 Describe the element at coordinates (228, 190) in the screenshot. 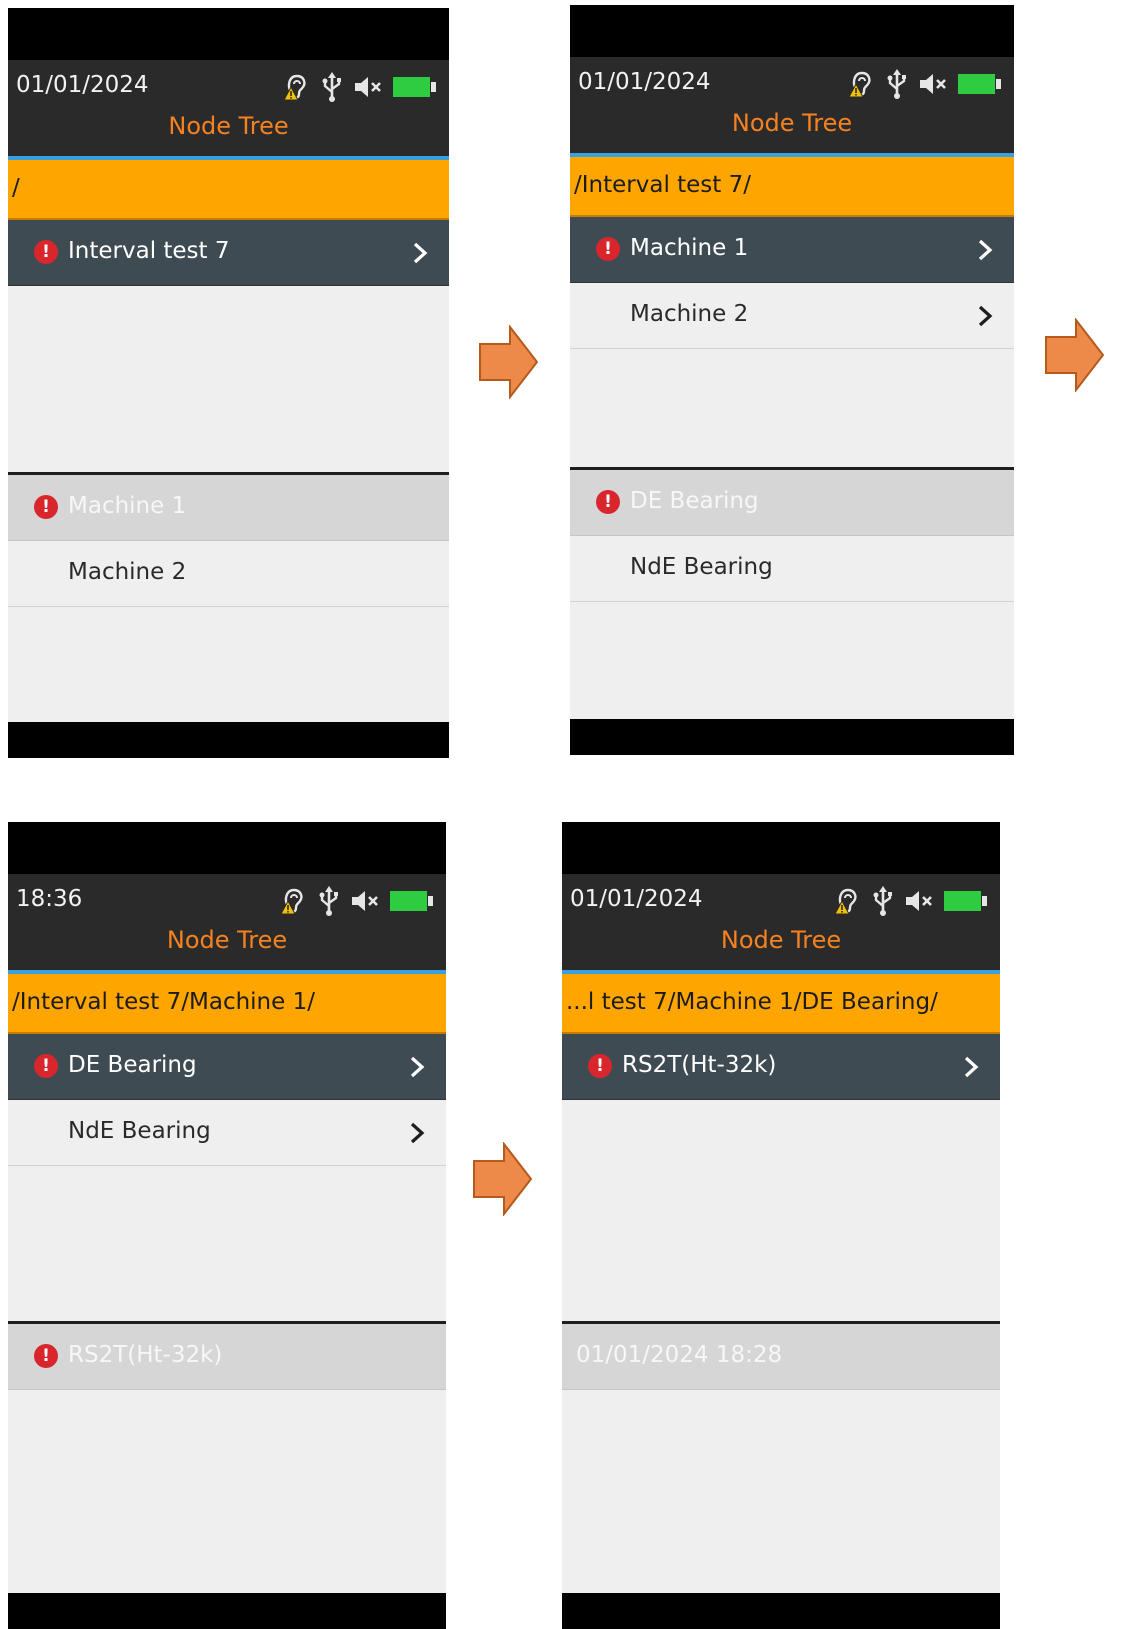

I see `breadcrumb: /` at that location.